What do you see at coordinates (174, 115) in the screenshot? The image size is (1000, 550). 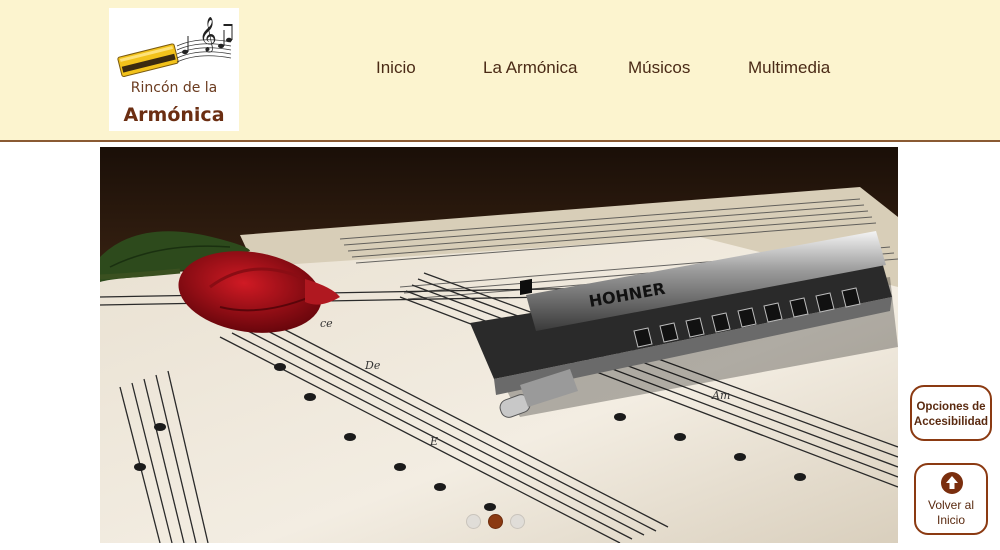 I see `logo-text-line2: Armónica` at bounding box center [174, 115].